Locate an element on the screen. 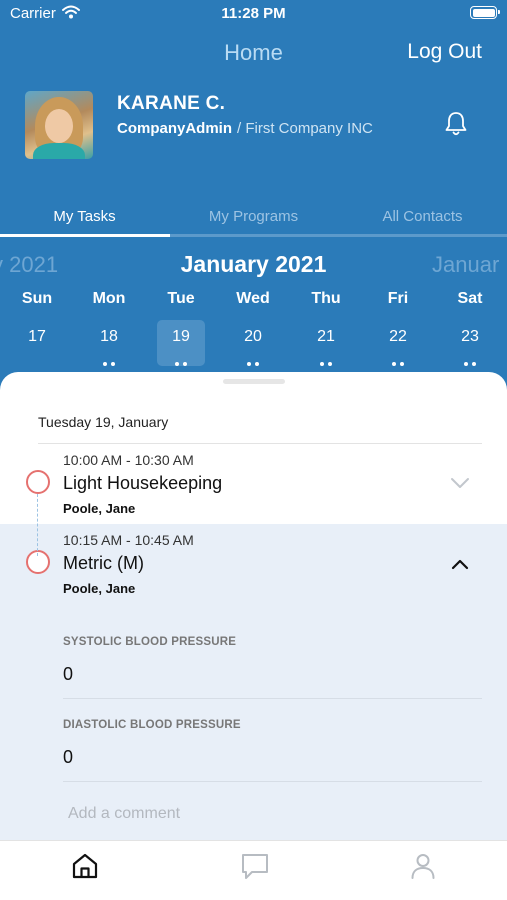 This screenshot has height=900, width=507. avatar is located at coordinates (59, 125).